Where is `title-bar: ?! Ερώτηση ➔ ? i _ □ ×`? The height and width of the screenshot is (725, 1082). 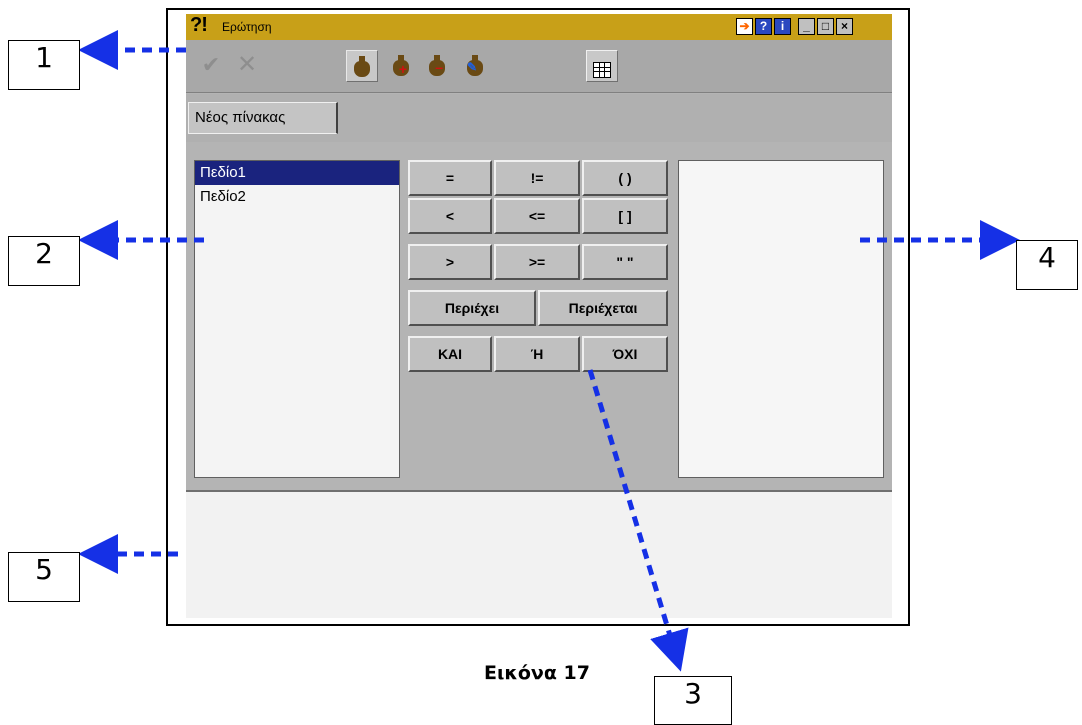 title-bar: ?! Ερώτηση ➔ ? i _ □ × is located at coordinates (539, 27).